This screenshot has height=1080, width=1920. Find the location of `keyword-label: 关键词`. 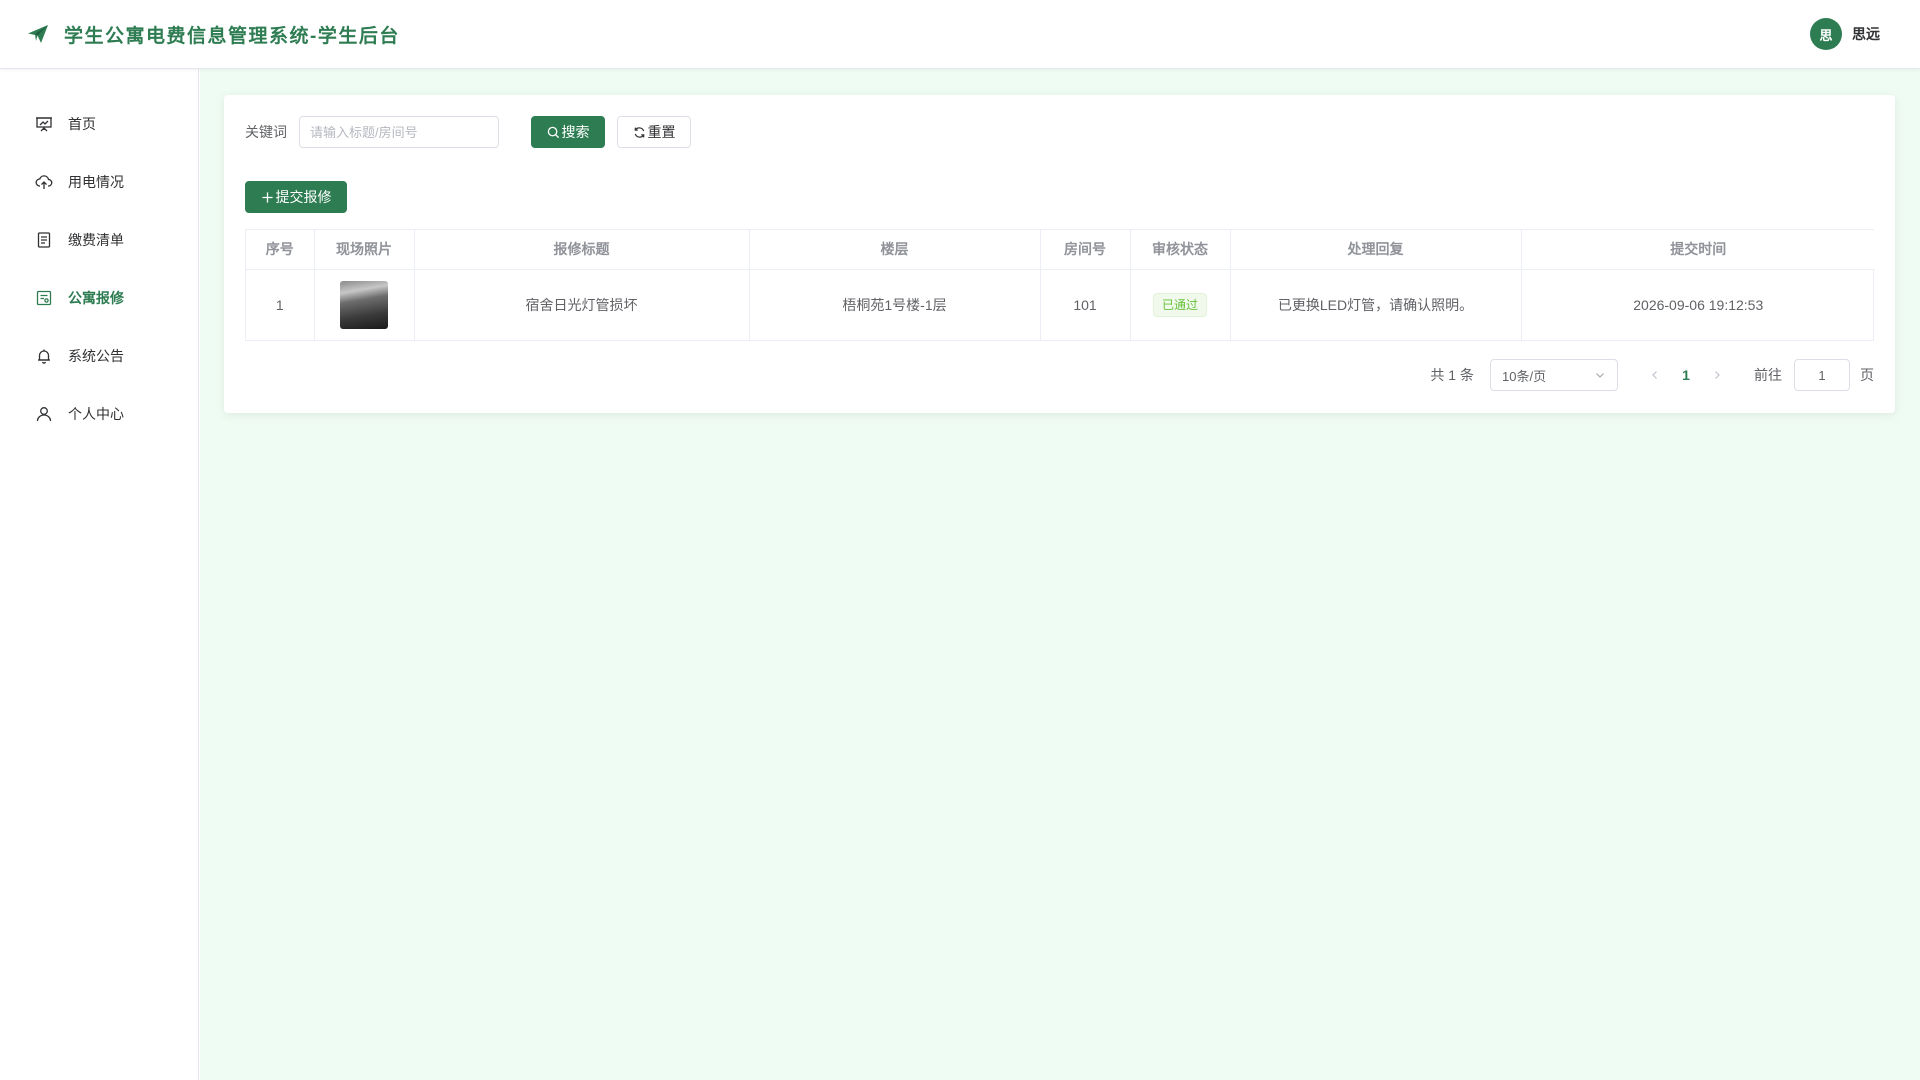

keyword-label: 关键词 is located at coordinates (266, 132).